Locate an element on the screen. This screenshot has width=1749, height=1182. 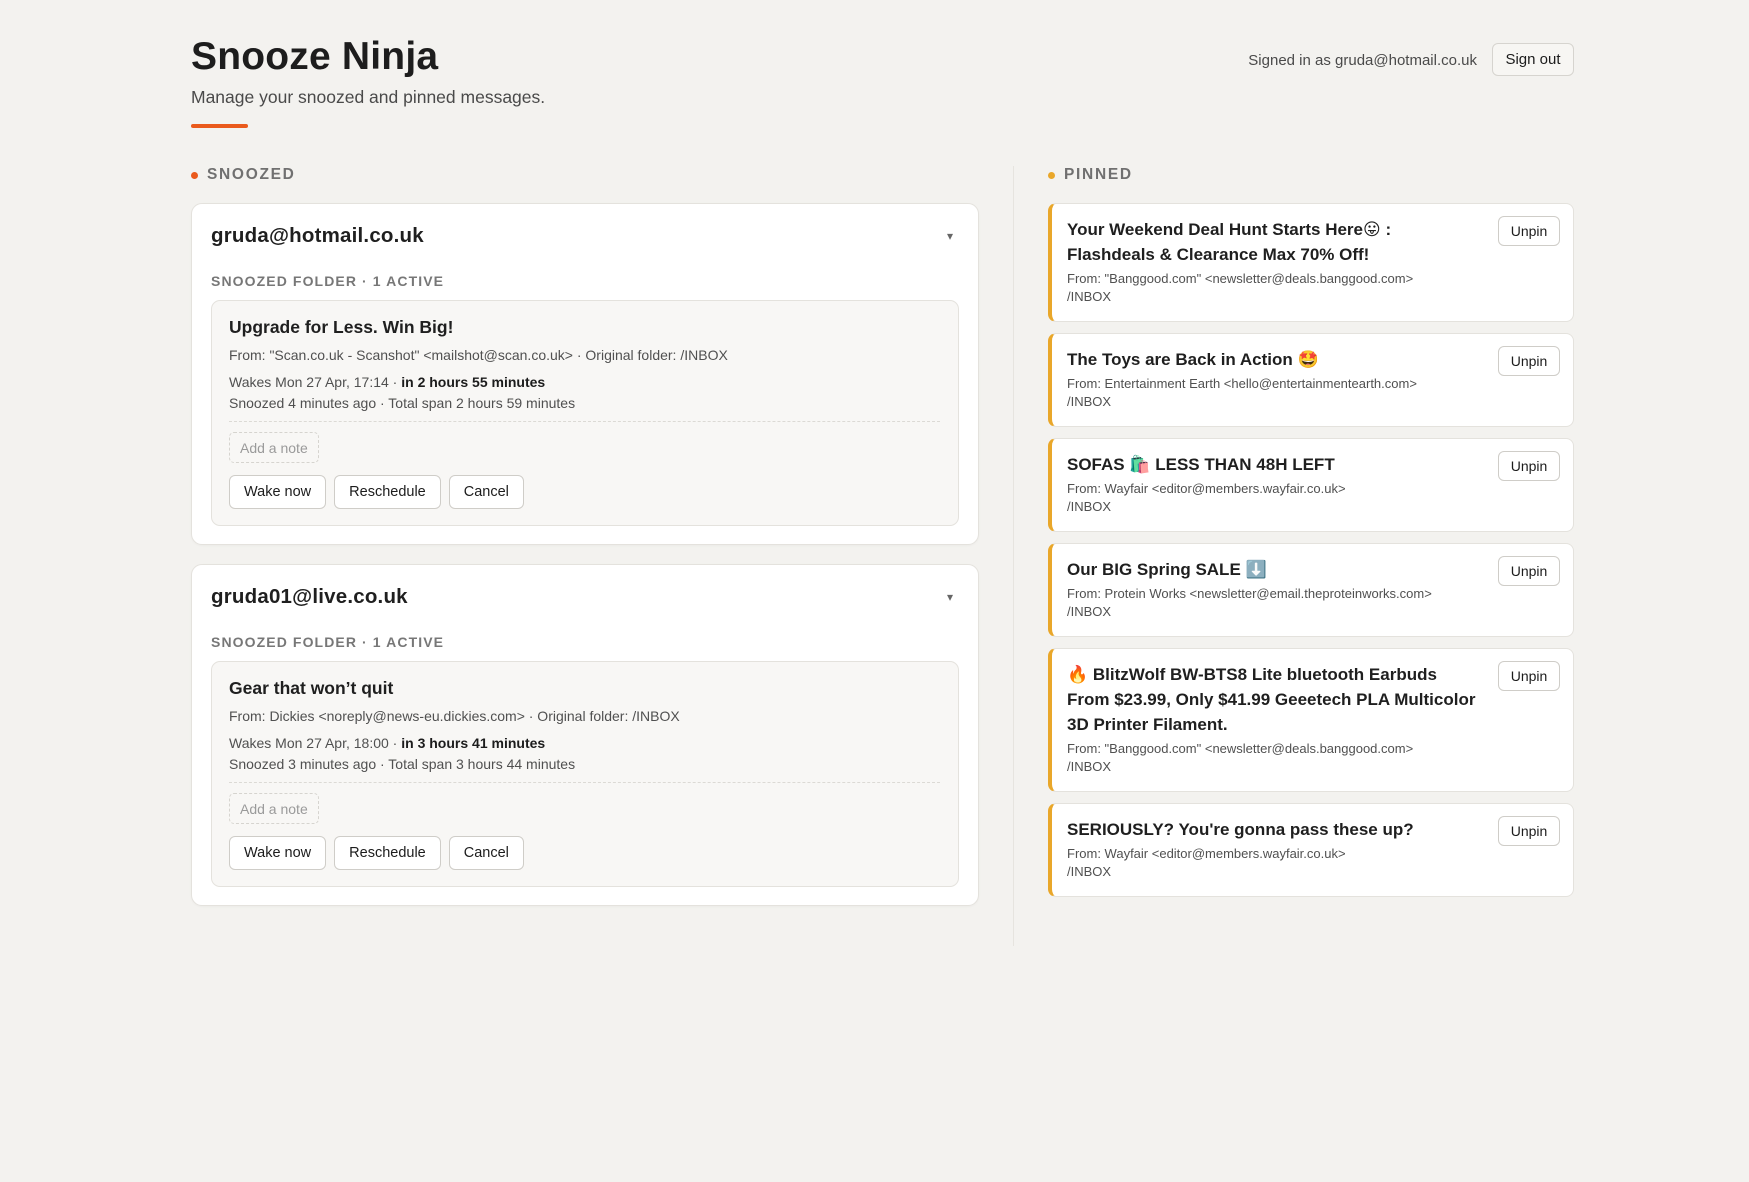
account-header: gruda01@live.co.uk ▾ is located at coordinates (585, 597).